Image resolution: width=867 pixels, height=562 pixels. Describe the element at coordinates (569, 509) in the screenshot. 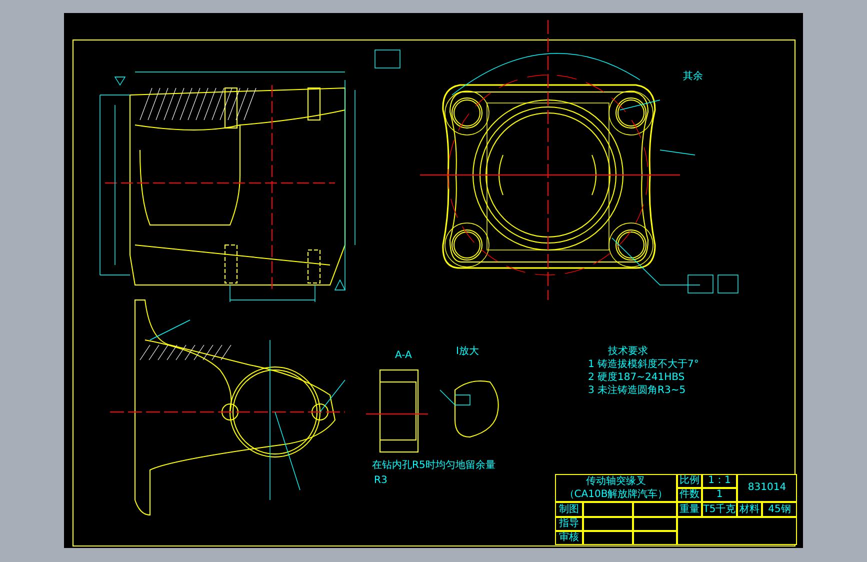

I see `role-label: 制图` at that location.